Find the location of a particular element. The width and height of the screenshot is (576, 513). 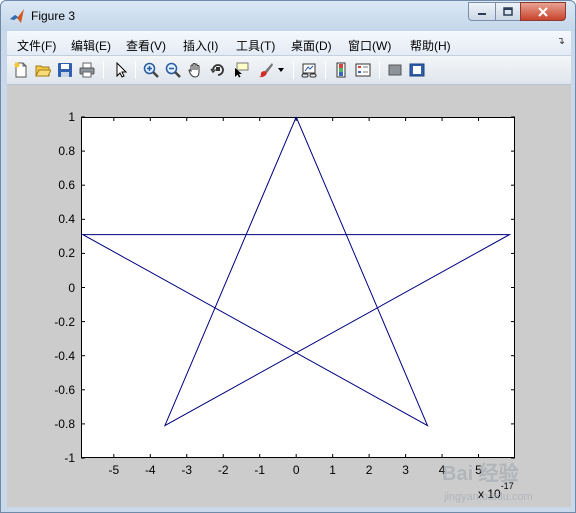

menu-desktop: 桌面(D) is located at coordinates (311, 45).